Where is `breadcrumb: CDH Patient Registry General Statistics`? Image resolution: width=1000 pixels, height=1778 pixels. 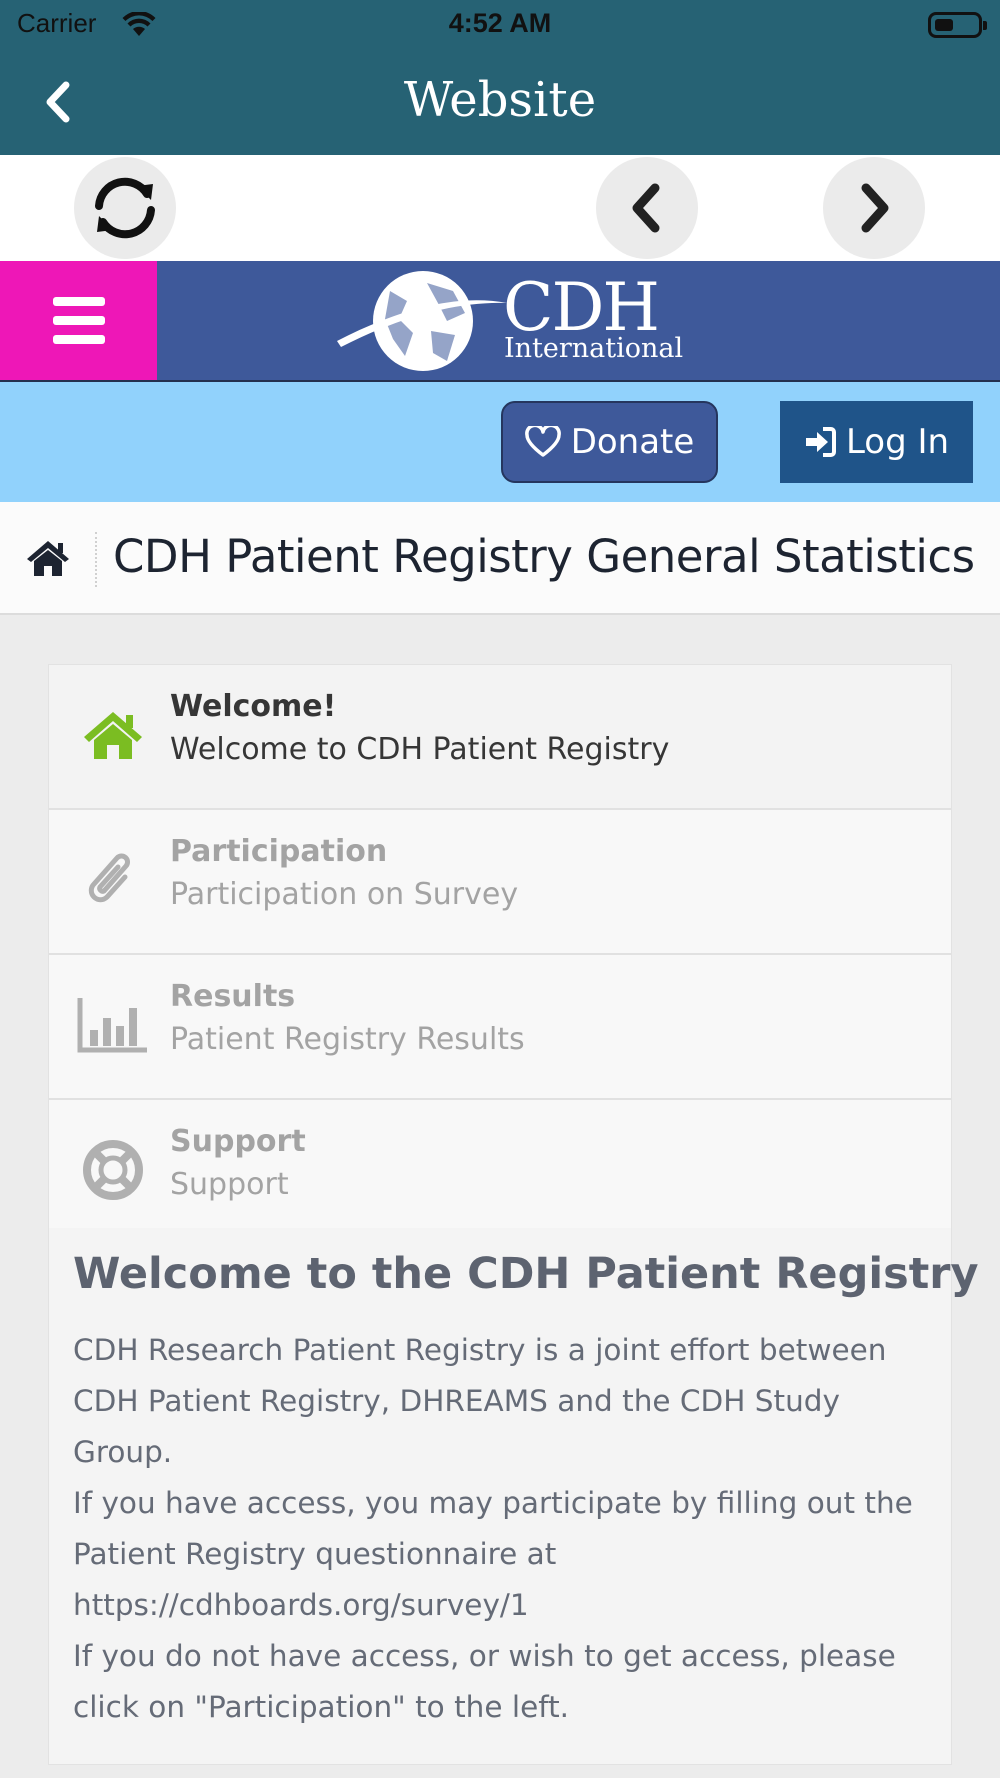
breadcrumb: CDH Patient Registry General Statistics is located at coordinates (500, 558).